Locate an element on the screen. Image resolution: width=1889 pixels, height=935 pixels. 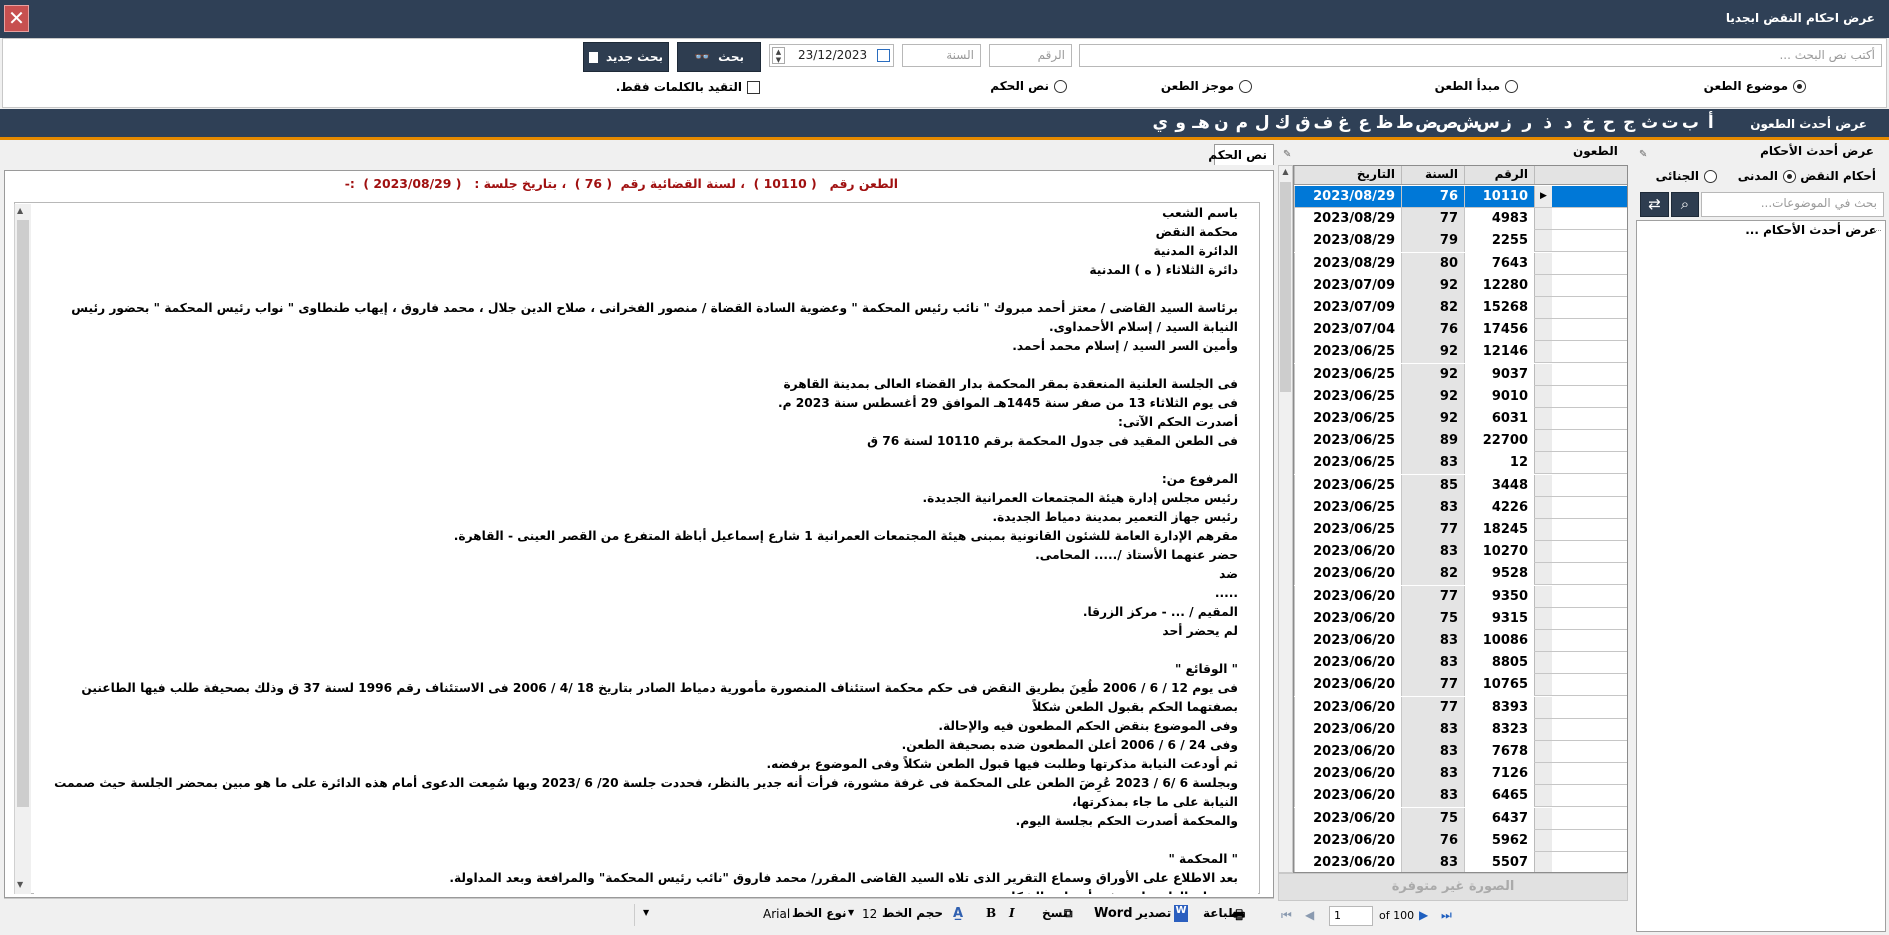
letter-24: ن is located at coordinates (1221, 123).